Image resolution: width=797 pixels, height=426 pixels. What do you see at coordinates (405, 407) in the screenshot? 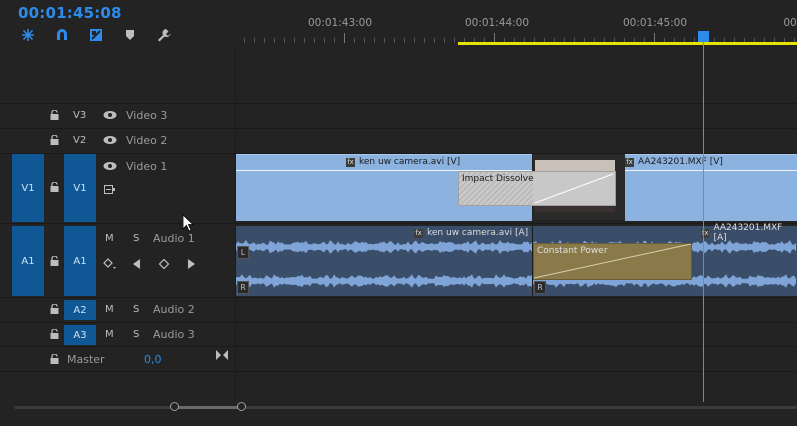
I see `horizontal-scrollbar` at bounding box center [405, 407].